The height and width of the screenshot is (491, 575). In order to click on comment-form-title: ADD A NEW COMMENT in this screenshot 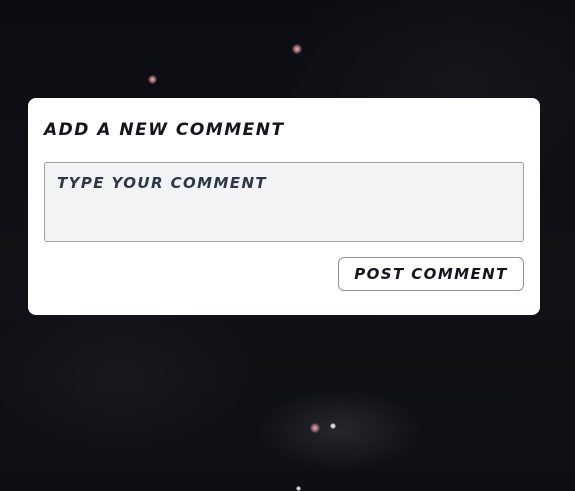, I will do `click(164, 130)`.